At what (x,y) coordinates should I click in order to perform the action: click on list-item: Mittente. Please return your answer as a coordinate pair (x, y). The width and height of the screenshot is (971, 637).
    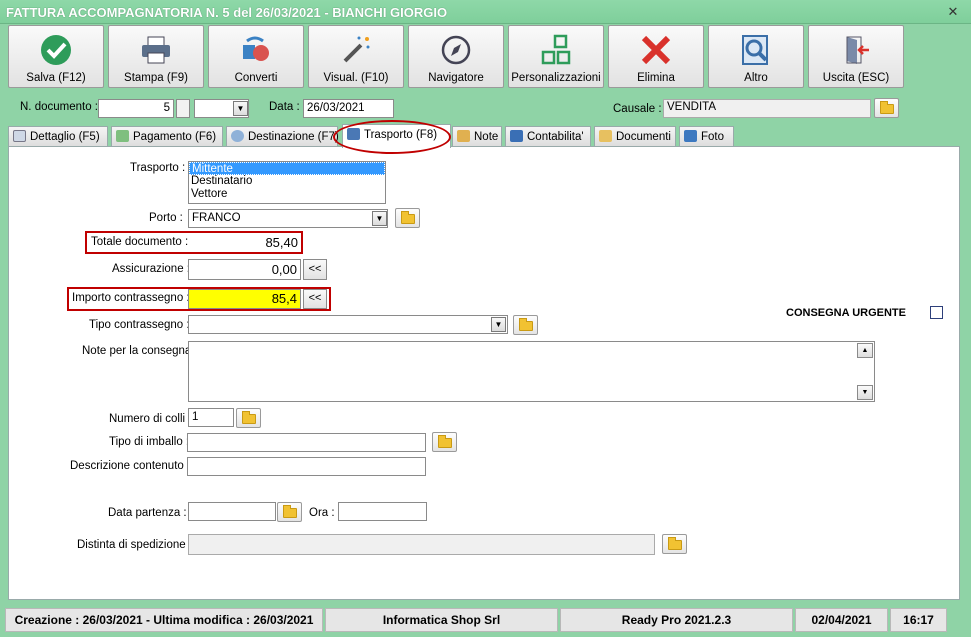
    Looking at the image, I should click on (287, 168).